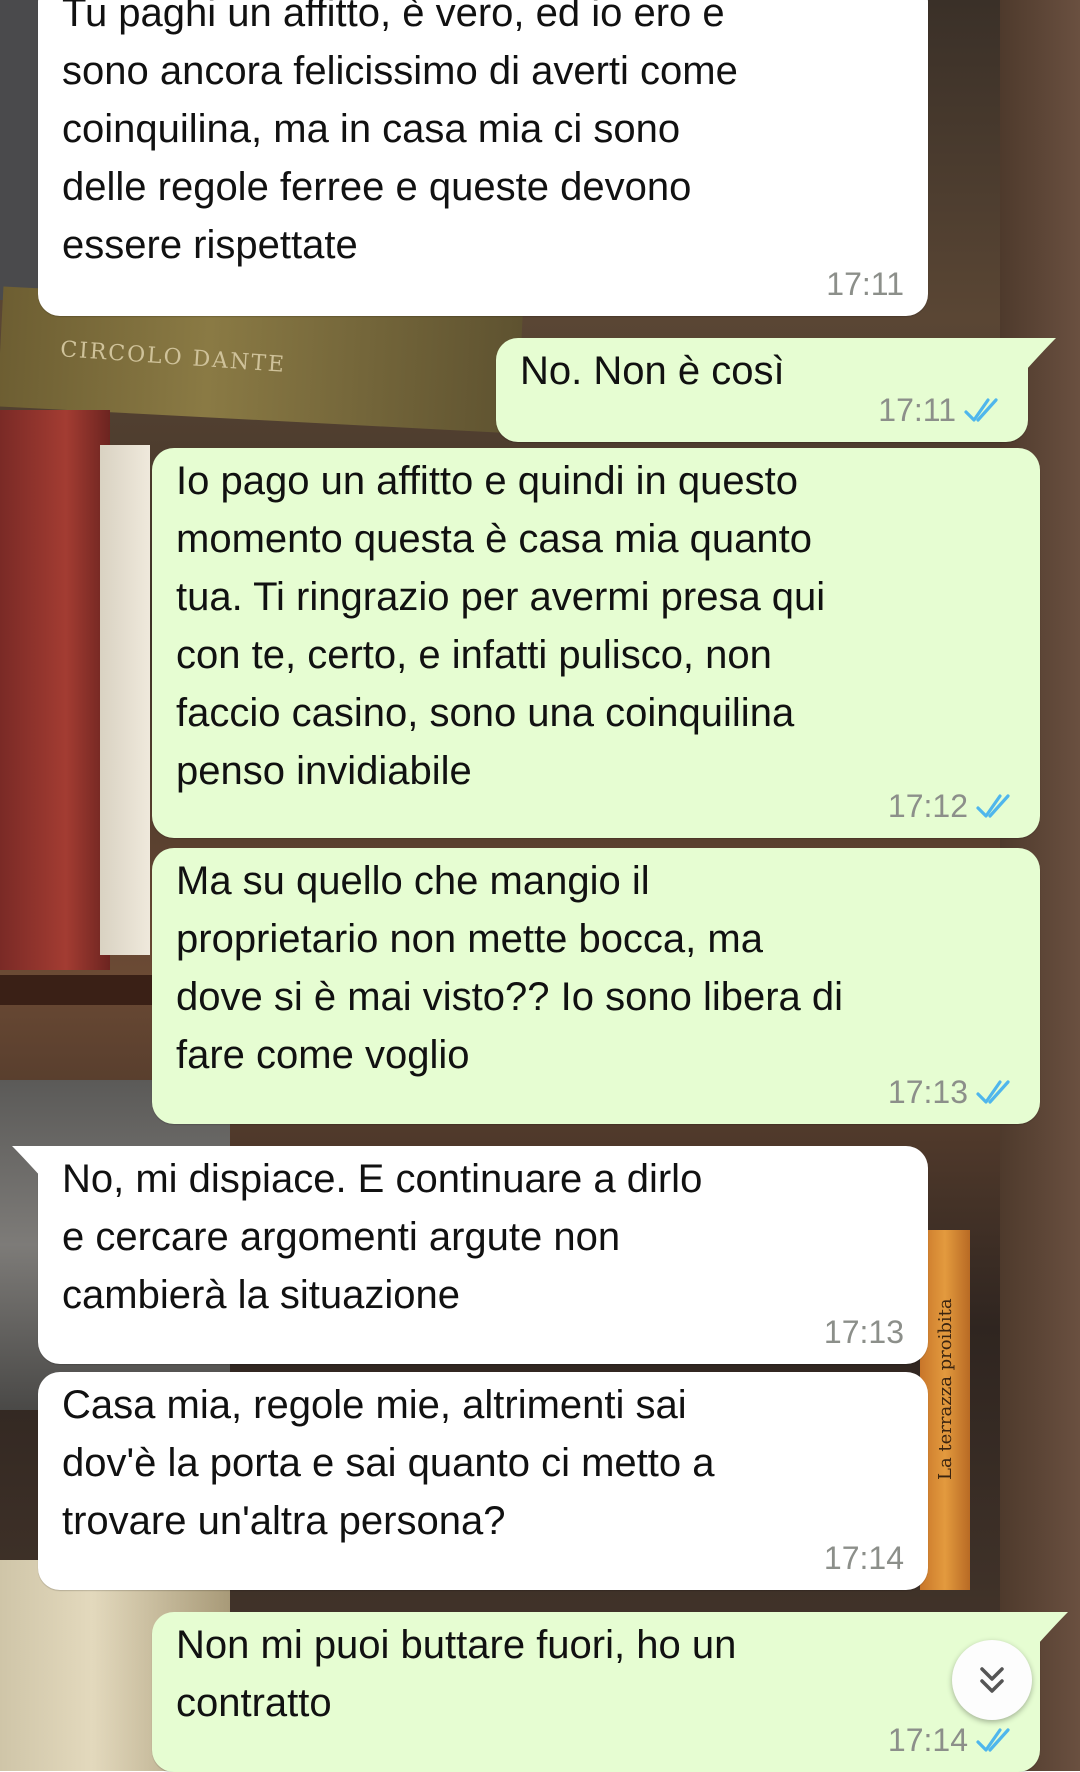 The width and height of the screenshot is (1080, 1772). I want to click on message-meta: 17:12, so click(952, 806).